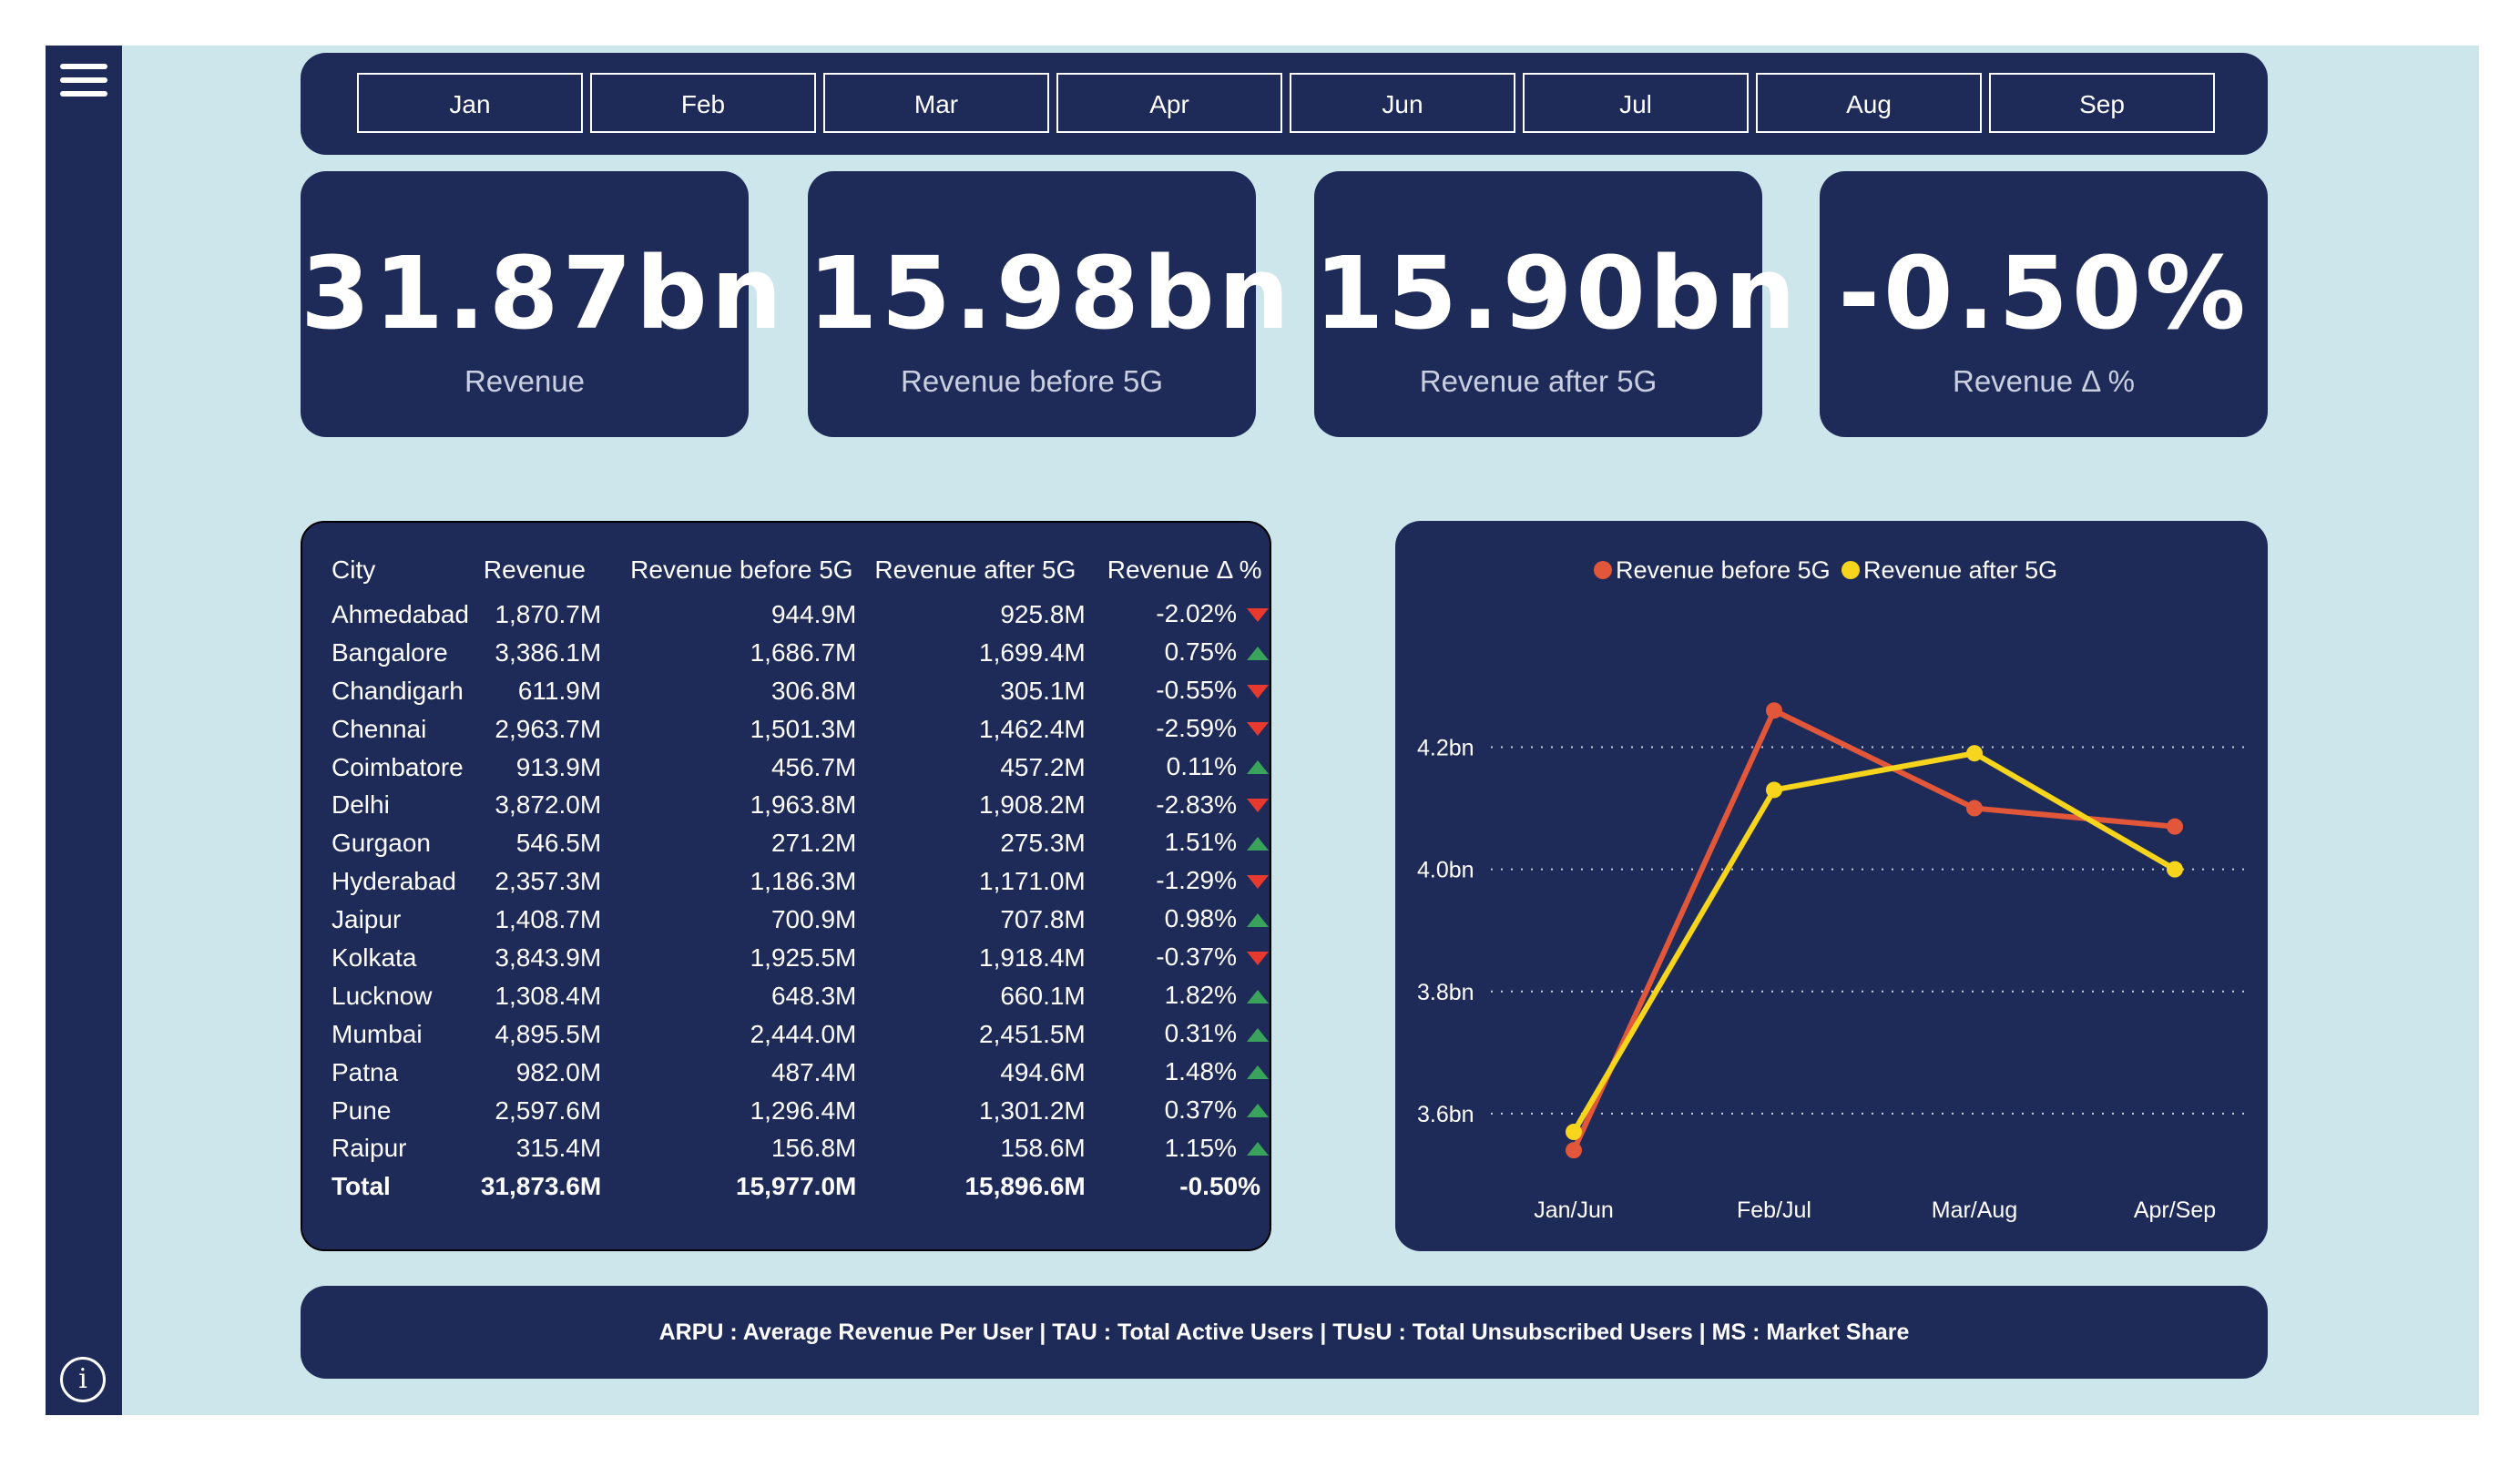 The image size is (2520, 1457). I want to click on cell-revenue-delta: -2.83%, so click(1178, 805).